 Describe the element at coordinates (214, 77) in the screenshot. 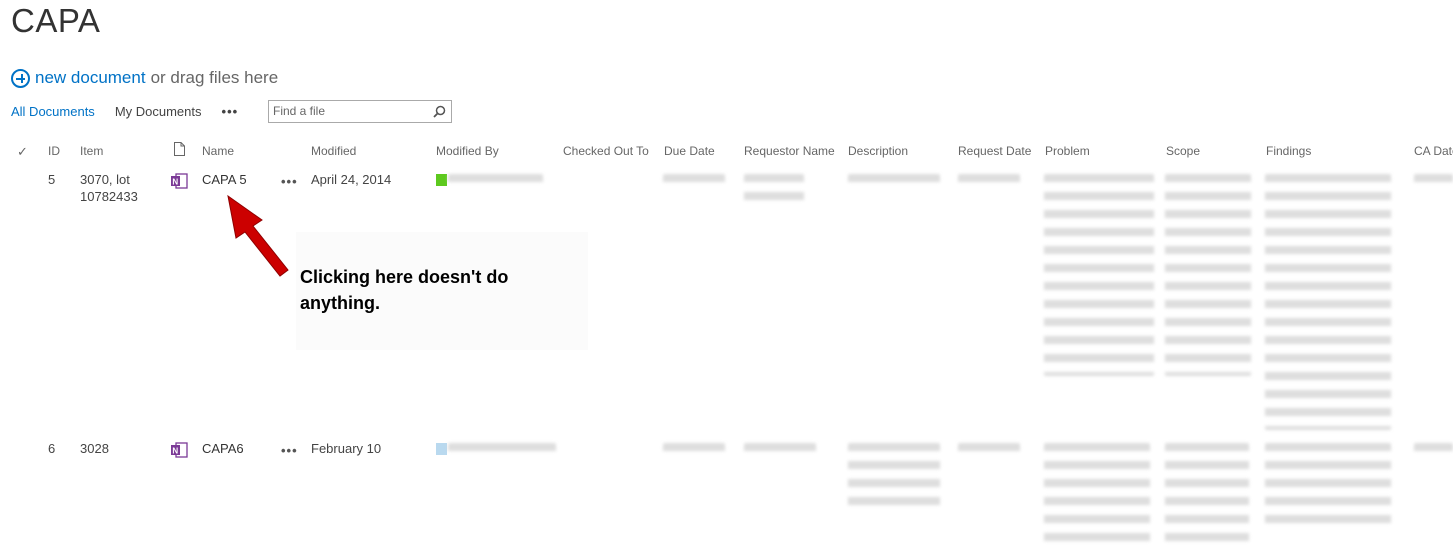

I see `drag-files-hint: or drag files here` at that location.